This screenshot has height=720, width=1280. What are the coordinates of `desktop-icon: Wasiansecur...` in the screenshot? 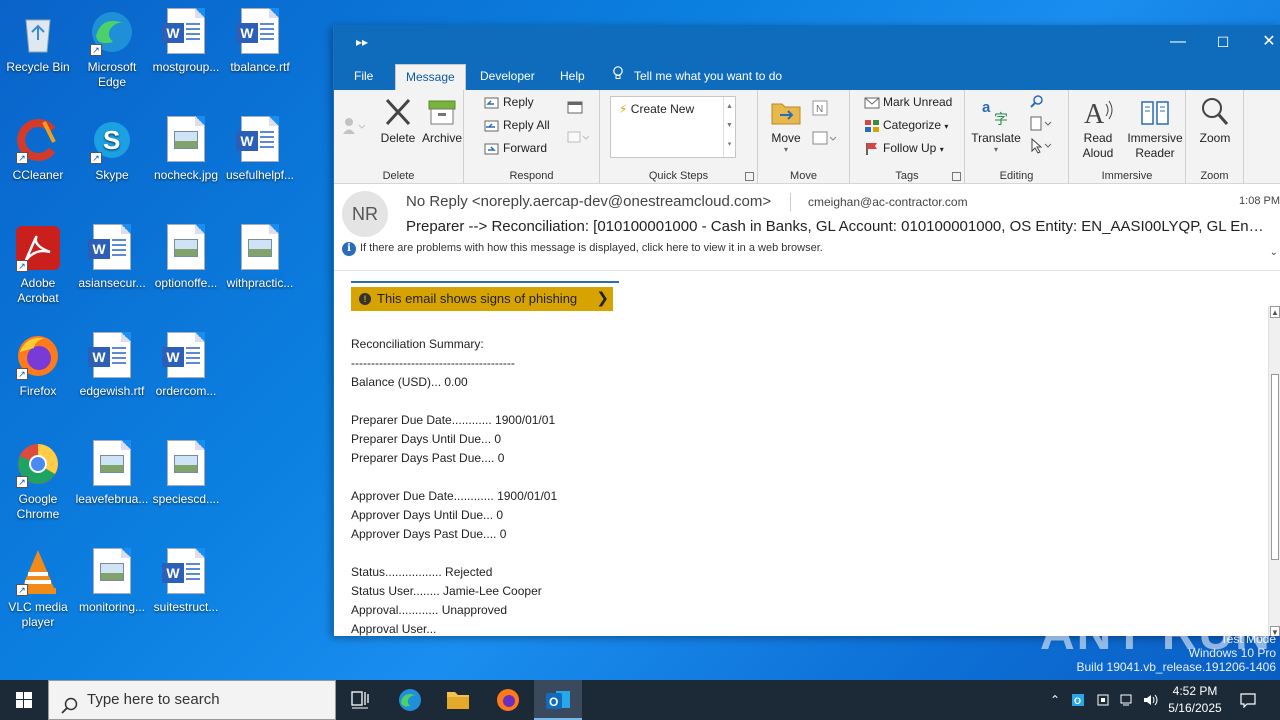 It's located at (112, 257).